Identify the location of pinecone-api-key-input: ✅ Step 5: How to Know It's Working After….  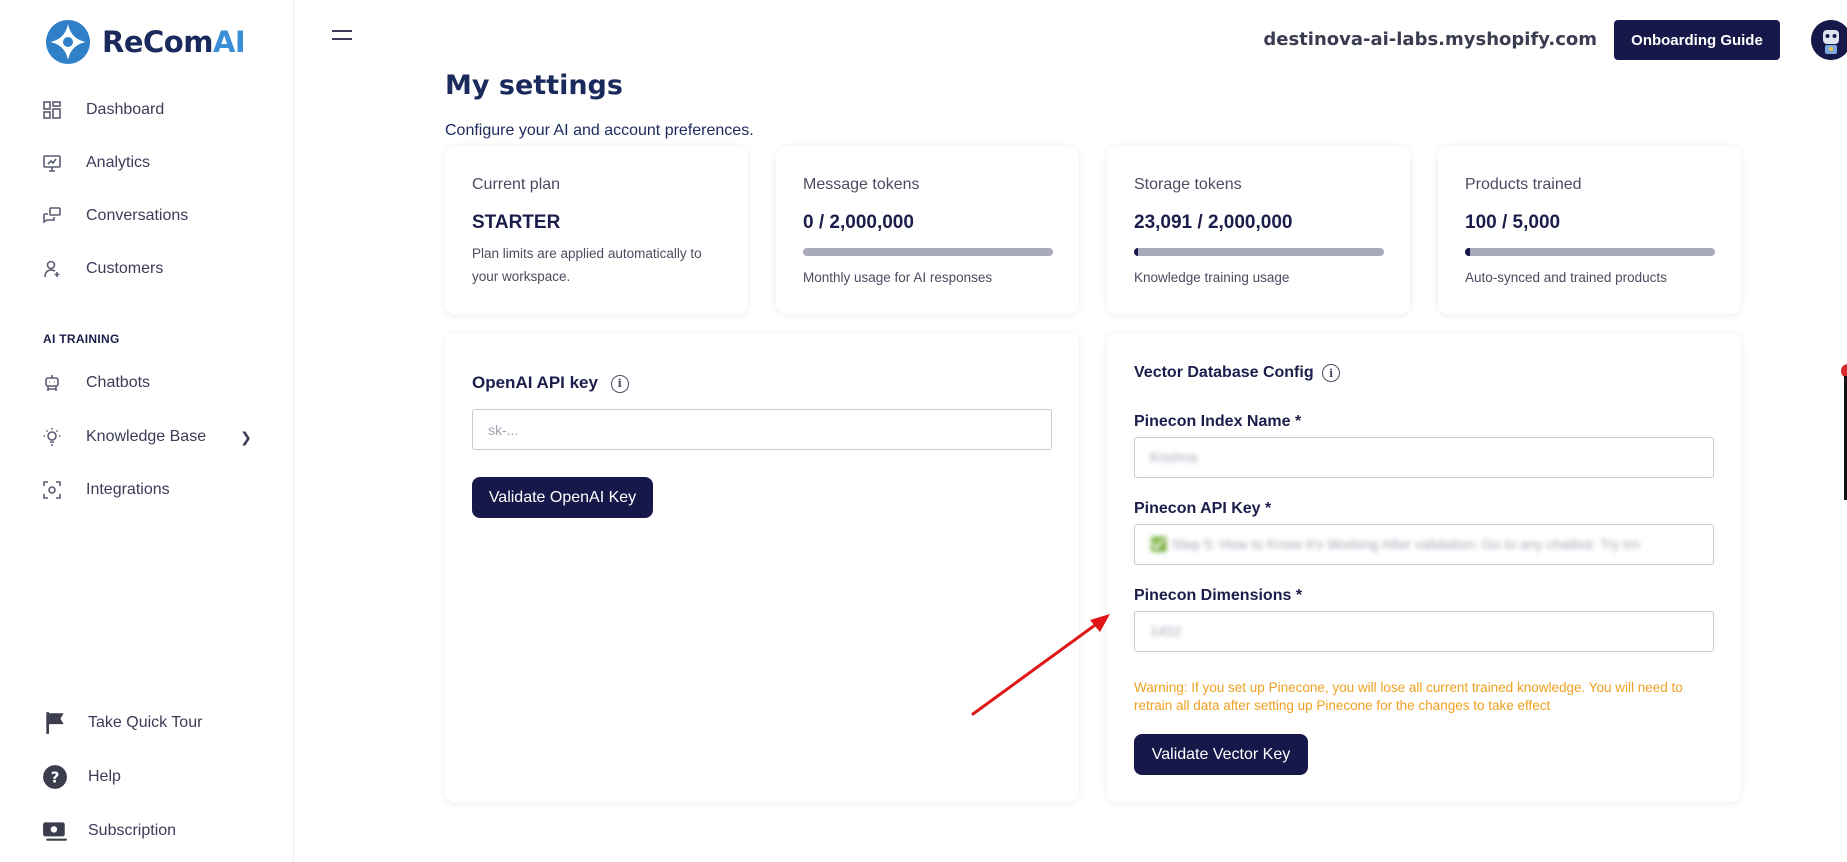
(1424, 544).